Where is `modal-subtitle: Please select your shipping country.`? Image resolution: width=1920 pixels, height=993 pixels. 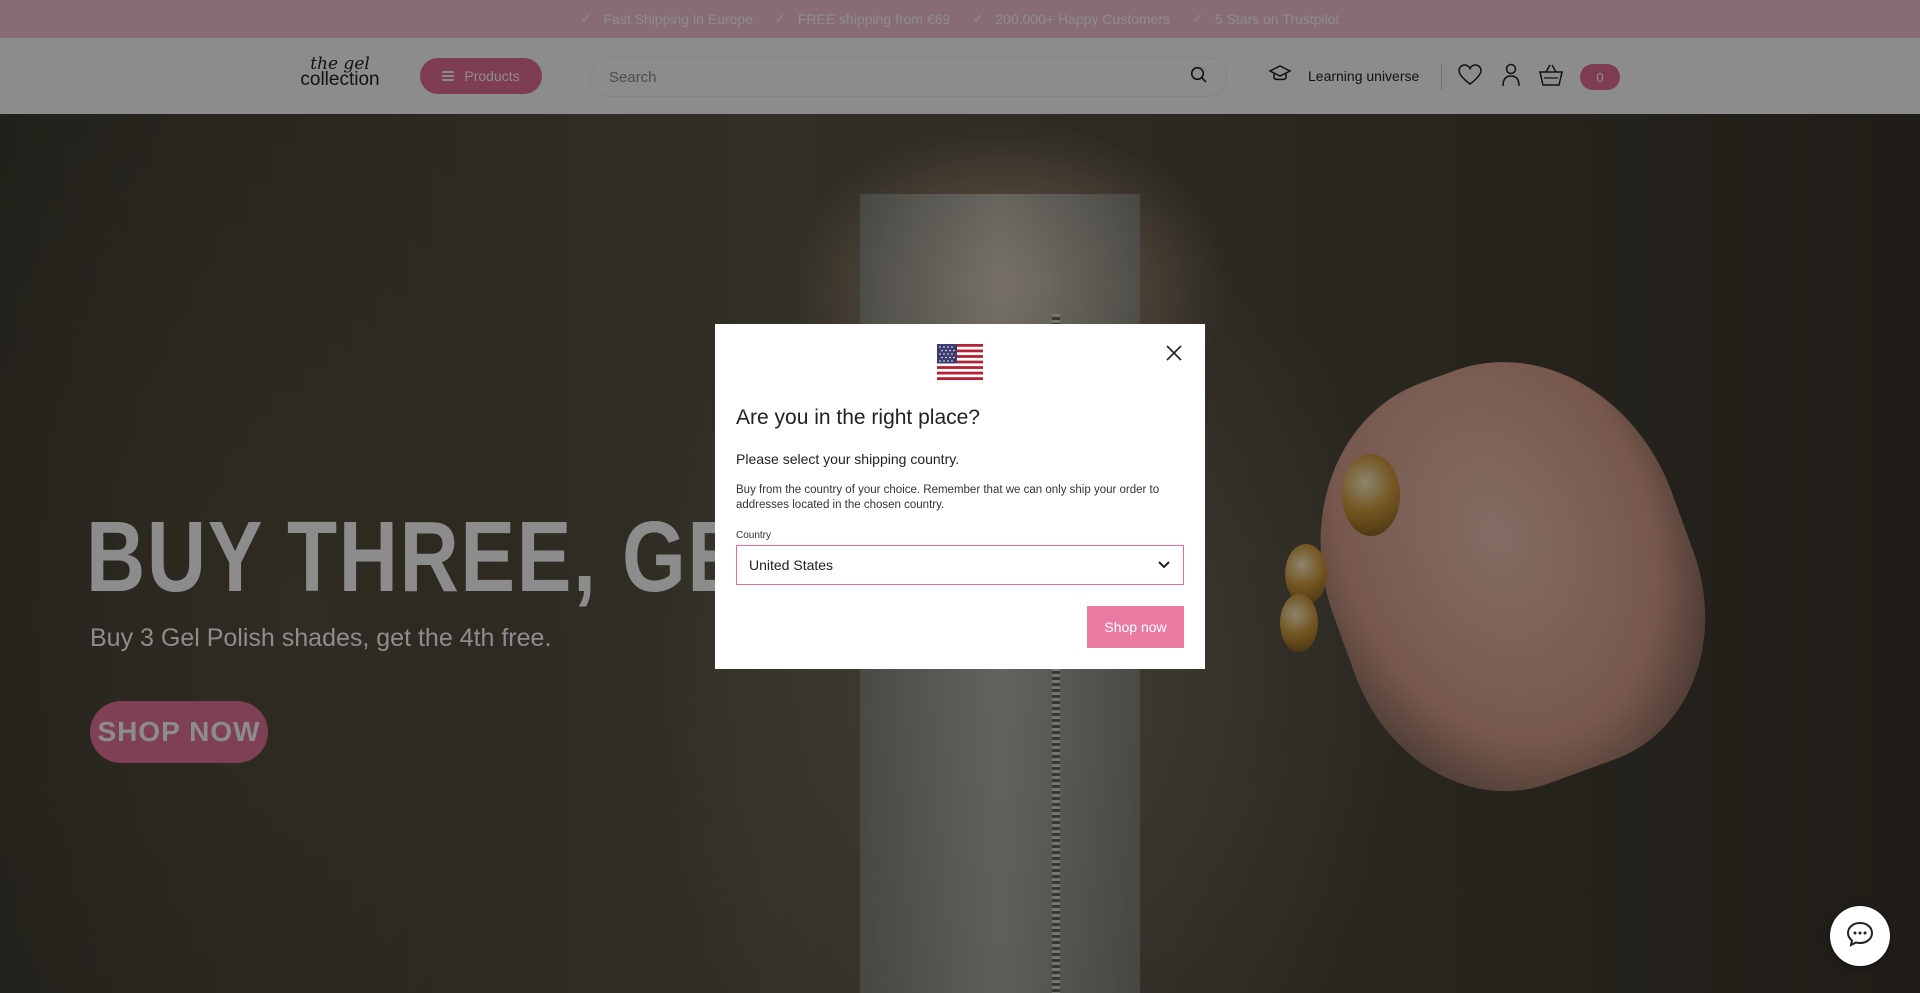 modal-subtitle: Please select your shipping country. is located at coordinates (848, 459).